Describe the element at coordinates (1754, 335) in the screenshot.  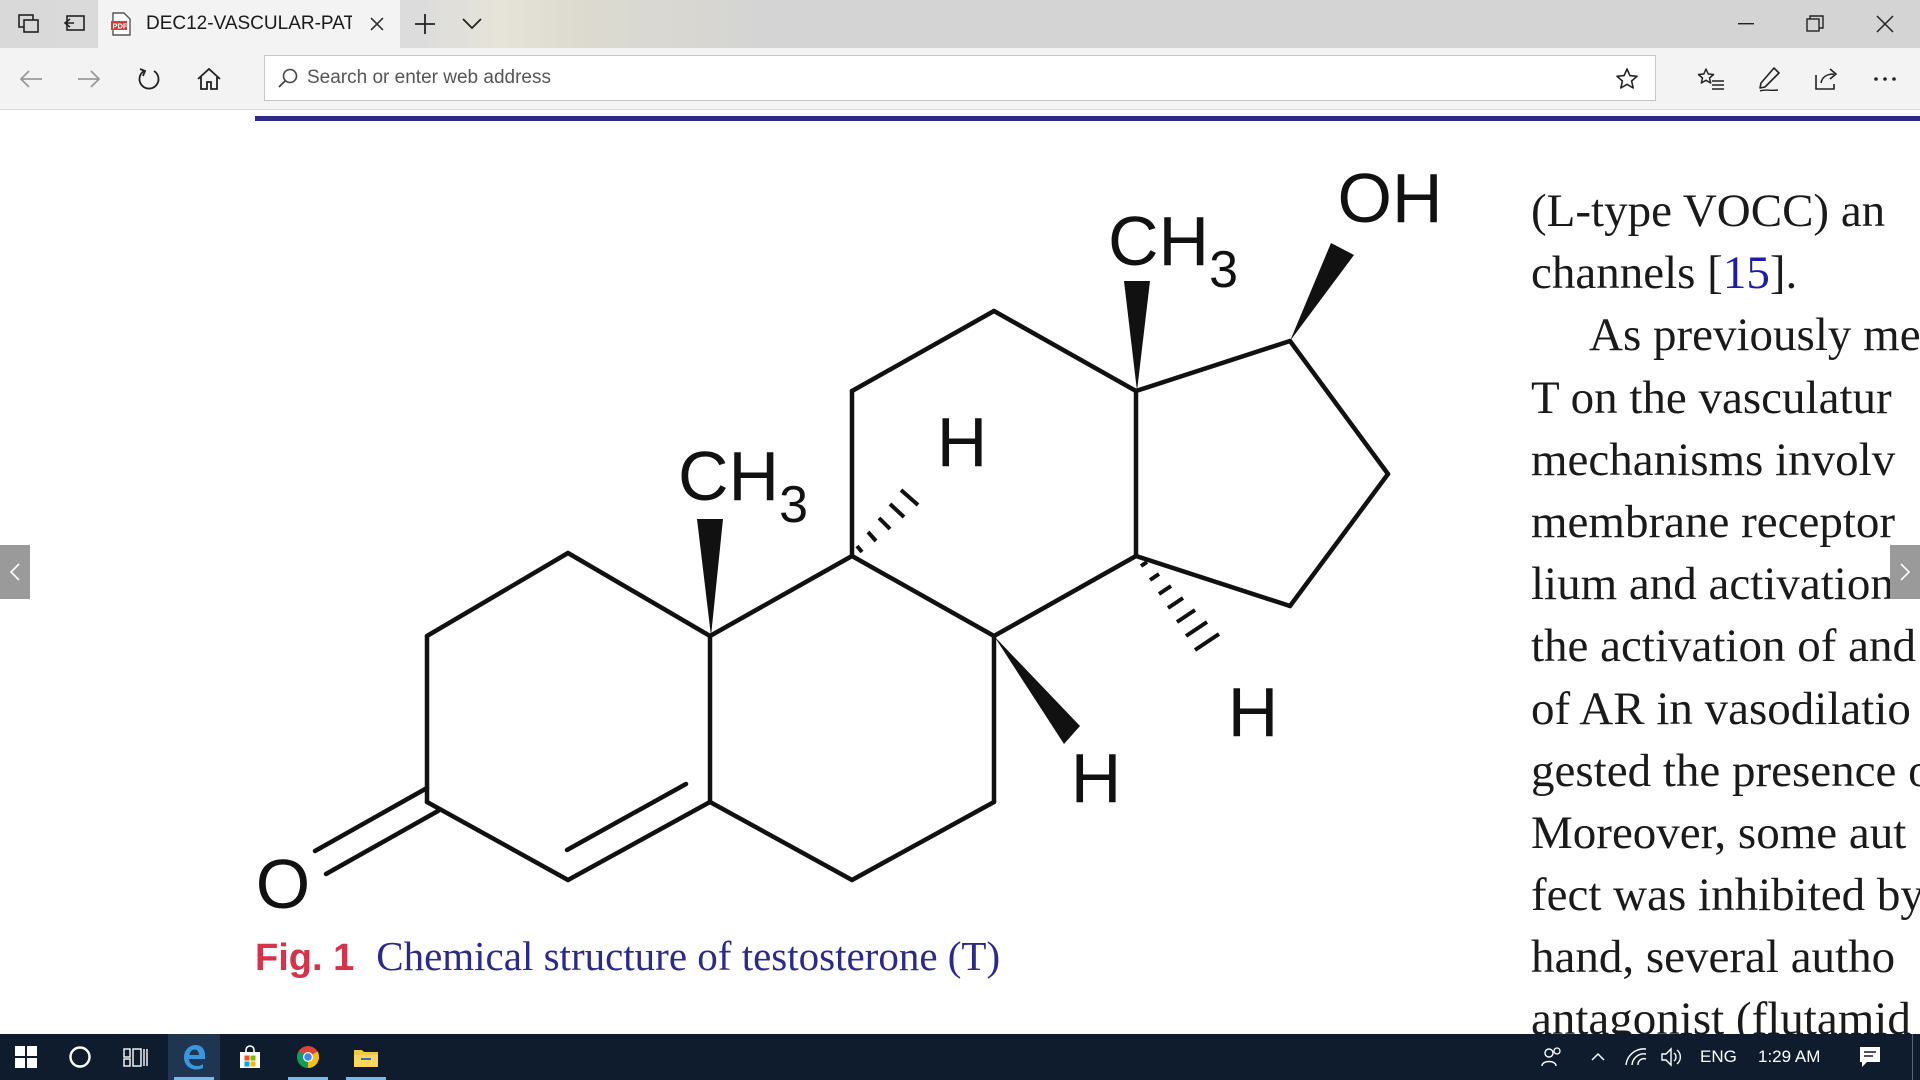
I see `body-text-segment: As previously me` at that location.